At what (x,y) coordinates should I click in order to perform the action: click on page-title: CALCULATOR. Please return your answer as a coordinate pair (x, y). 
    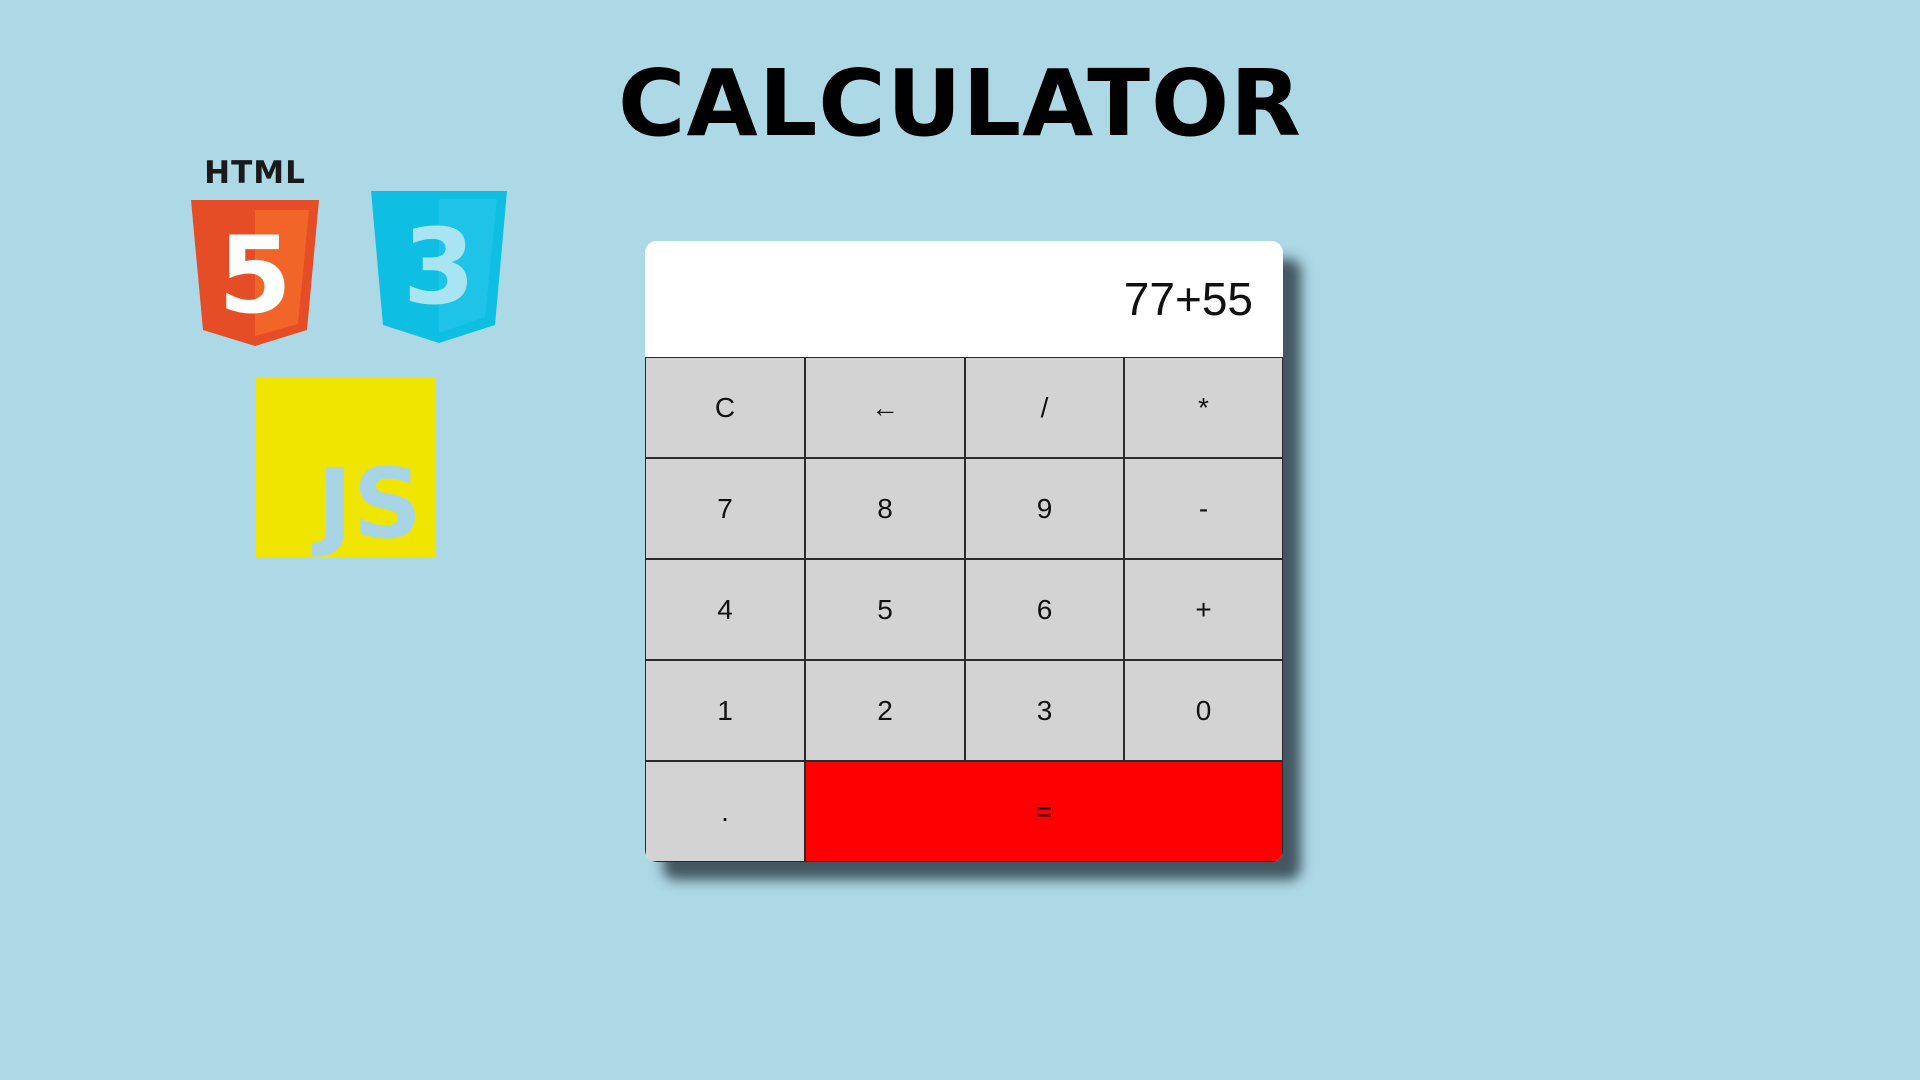
    Looking at the image, I should click on (960, 103).